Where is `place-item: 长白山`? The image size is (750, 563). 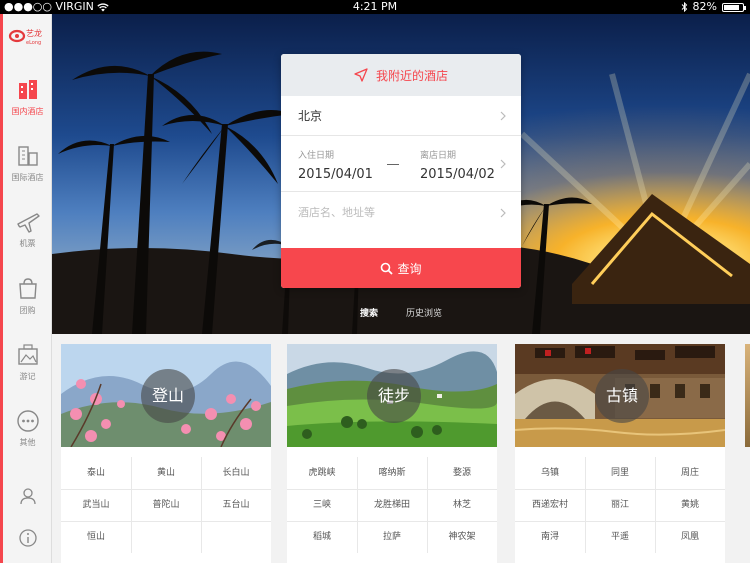 place-item: 长白山 is located at coordinates (236, 473).